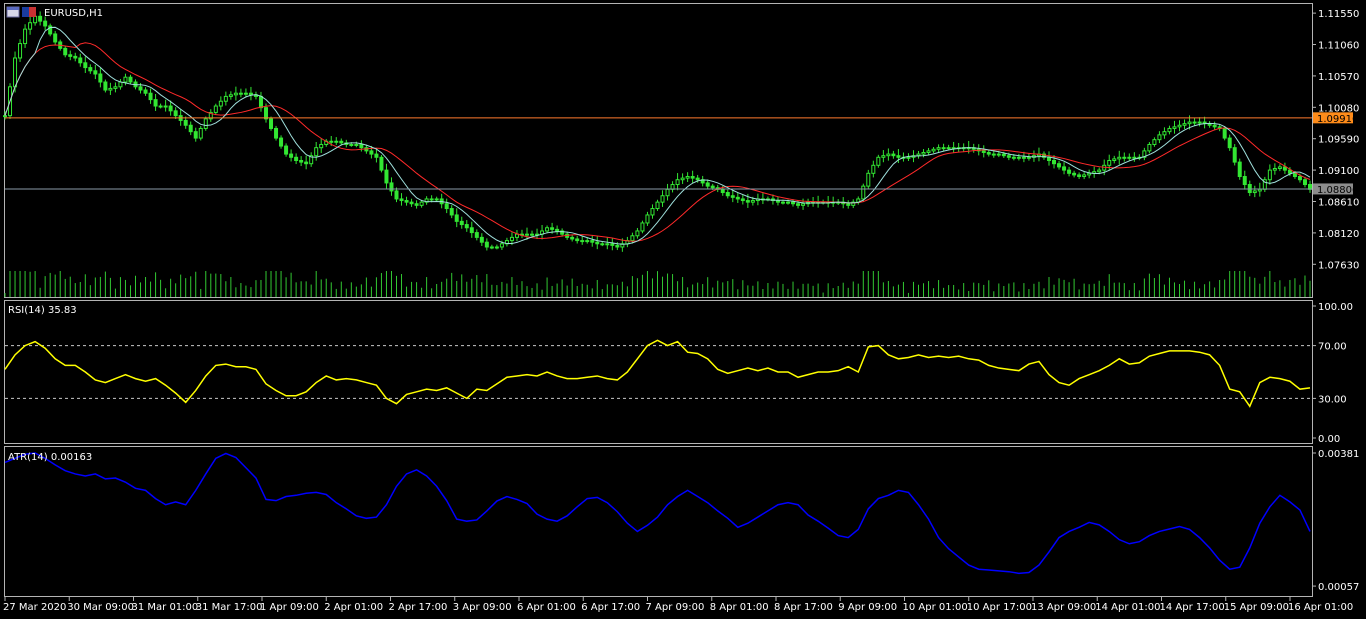 The image size is (1366, 619). What do you see at coordinates (1338, 454) in the screenshot?
I see `atr-tick-label: 0.00381` at bounding box center [1338, 454].